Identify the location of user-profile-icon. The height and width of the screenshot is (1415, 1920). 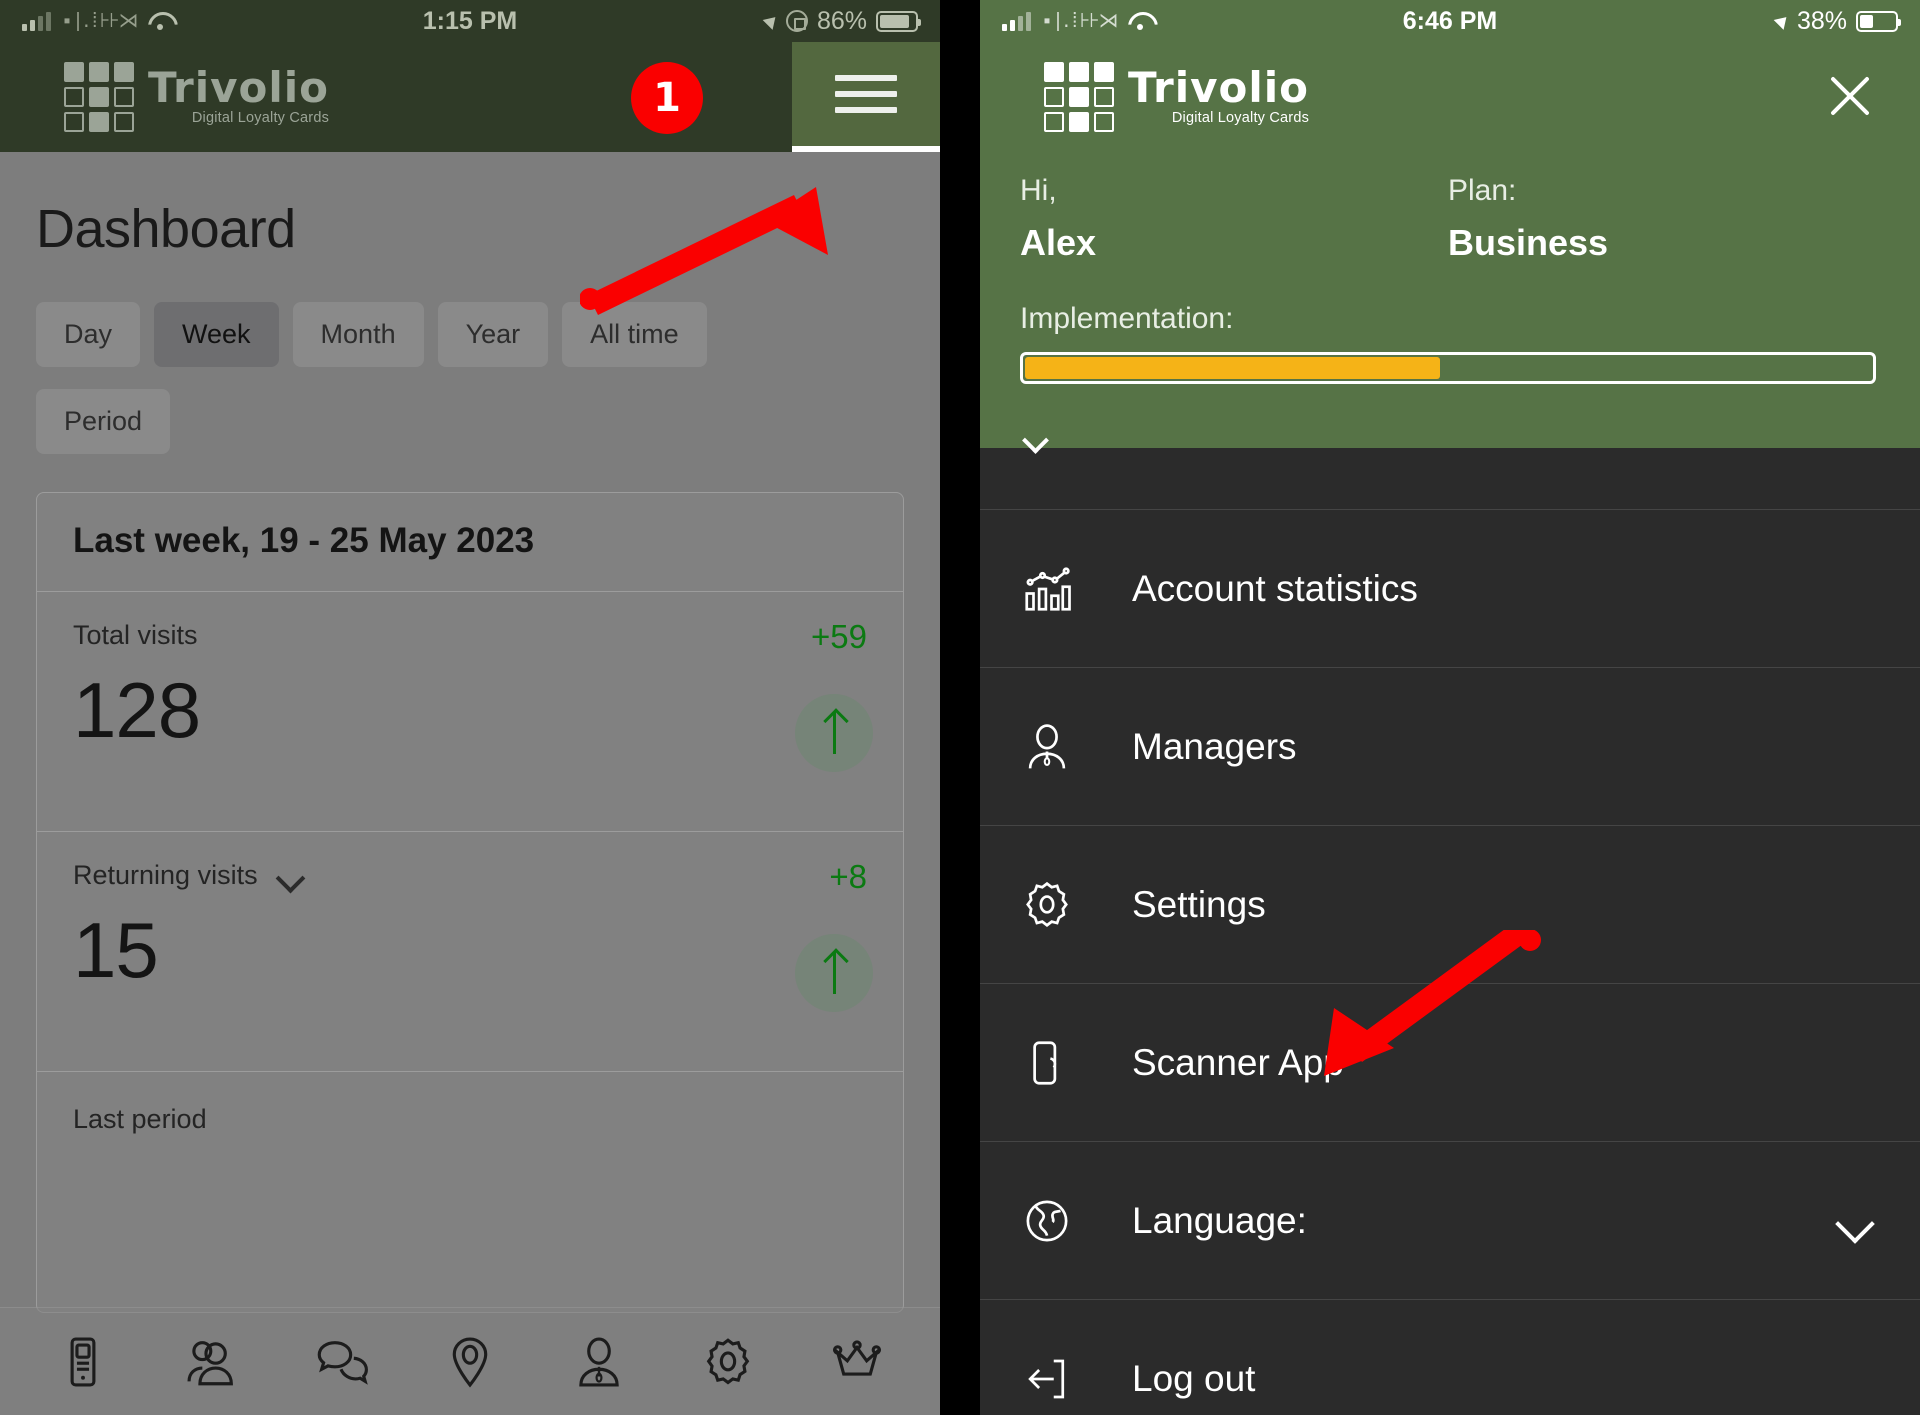
(599, 1362).